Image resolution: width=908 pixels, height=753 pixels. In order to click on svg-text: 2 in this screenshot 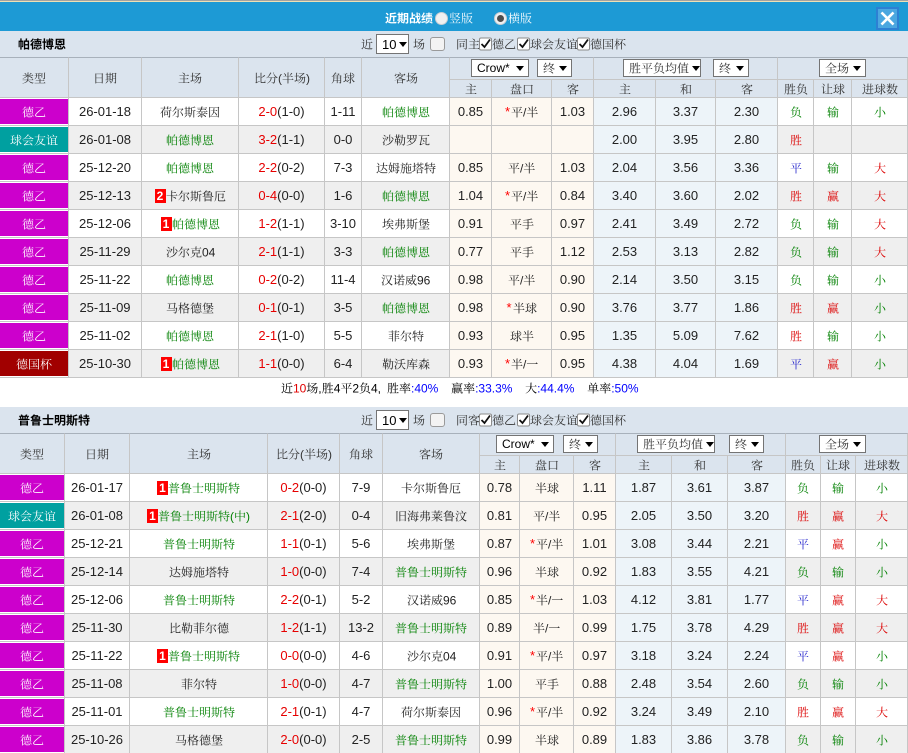, I will do `click(355, 389)`.